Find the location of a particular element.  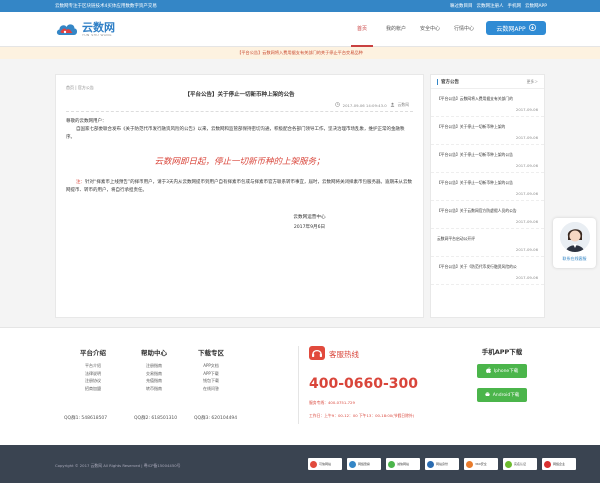

footer-divider is located at coordinates (298, 385).